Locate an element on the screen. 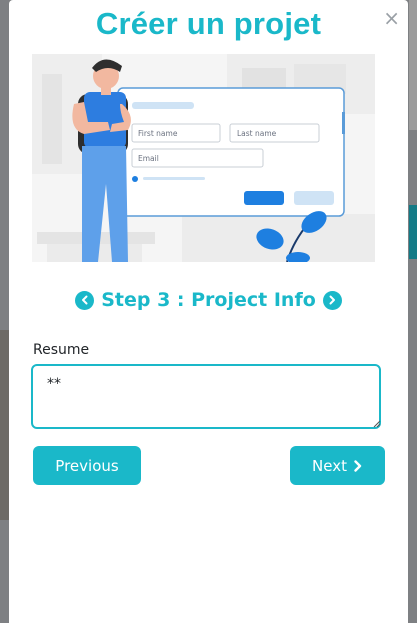 The width and height of the screenshot is (417, 623). step-indicator: Step 3 : Project Info is located at coordinates (208, 300).